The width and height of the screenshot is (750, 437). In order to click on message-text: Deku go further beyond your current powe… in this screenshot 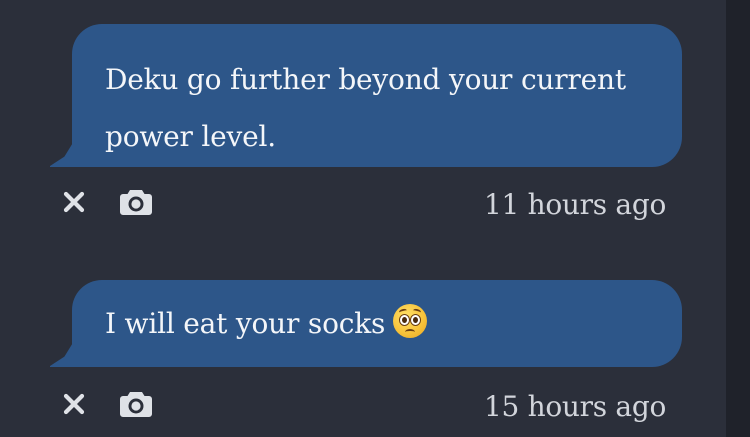, I will do `click(365, 108)`.